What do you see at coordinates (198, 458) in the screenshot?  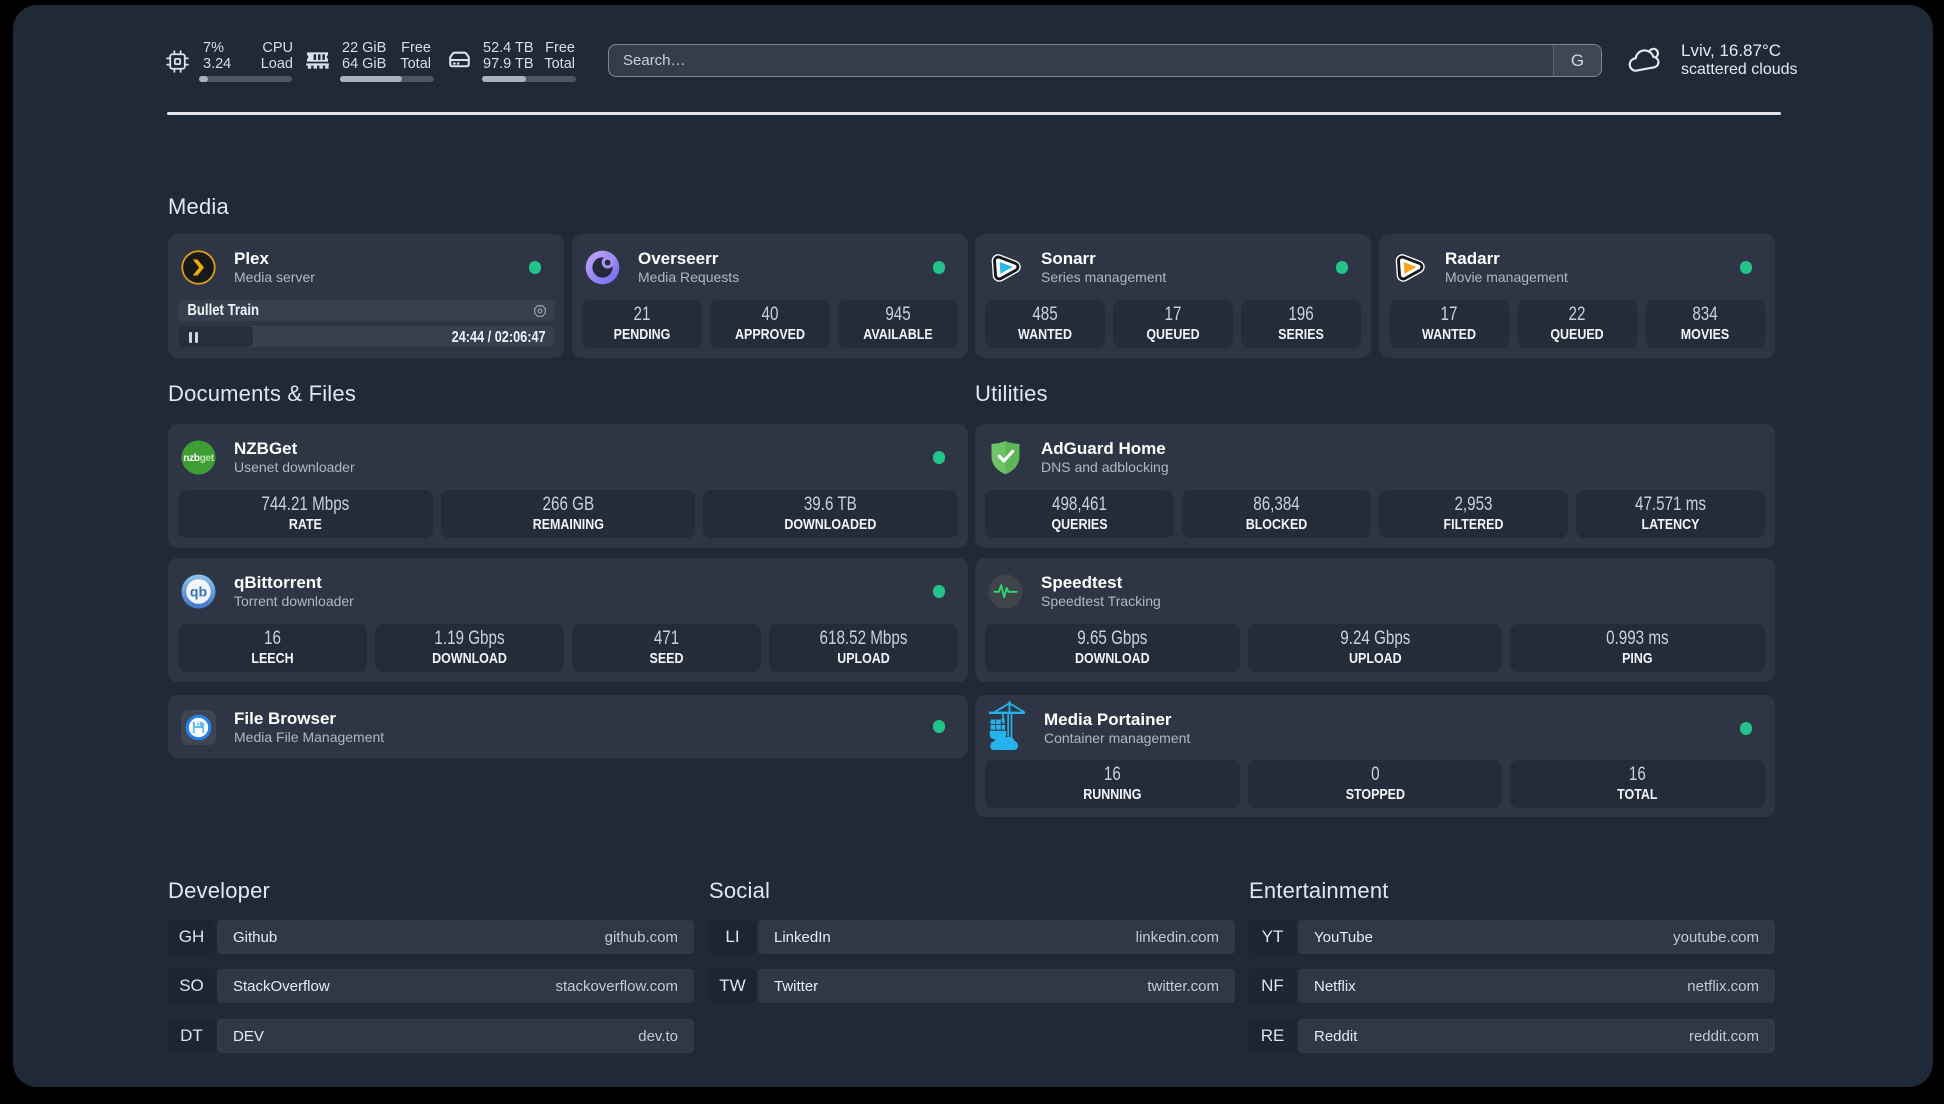 I see `svg-text: nzbget` at bounding box center [198, 458].